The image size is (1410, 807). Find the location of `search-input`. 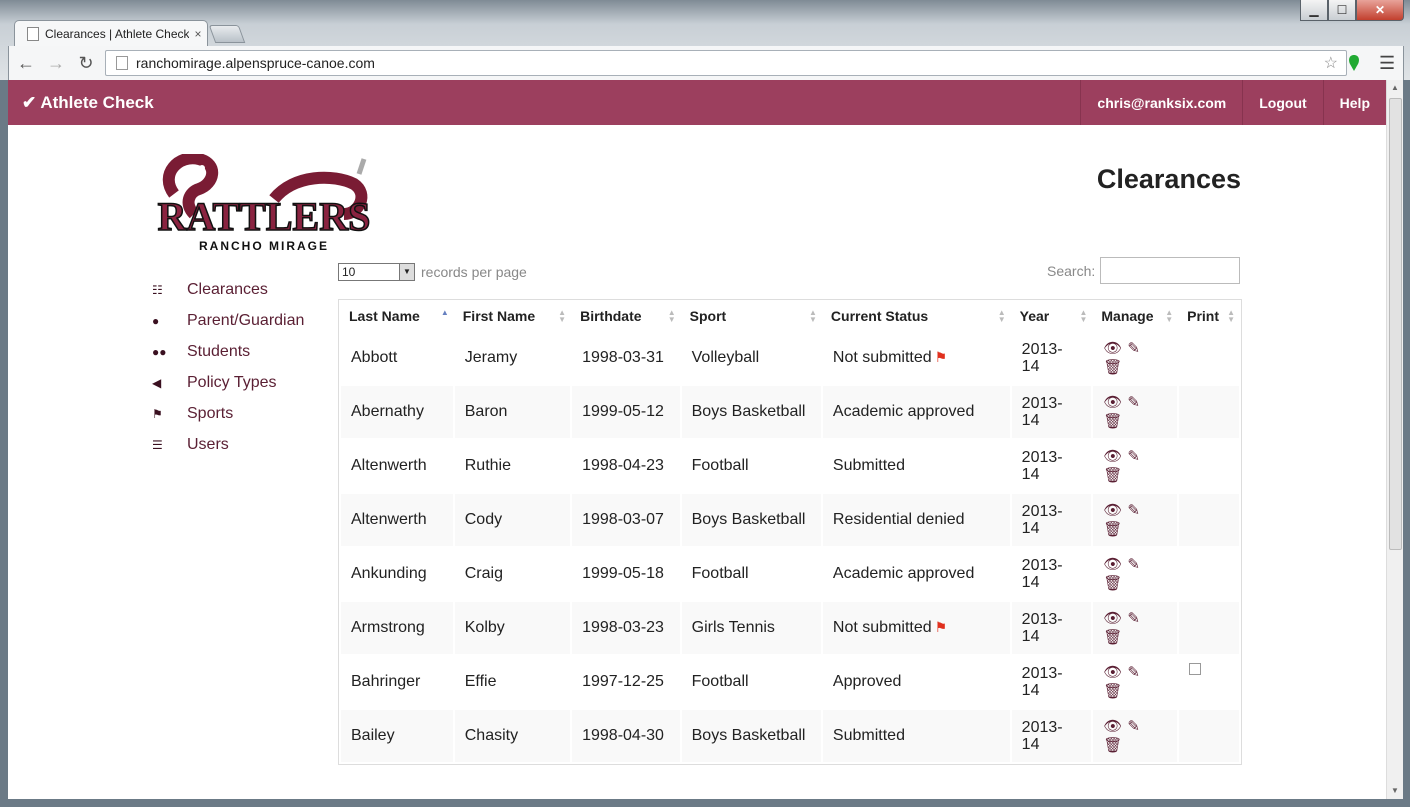

search-input is located at coordinates (1170, 270).